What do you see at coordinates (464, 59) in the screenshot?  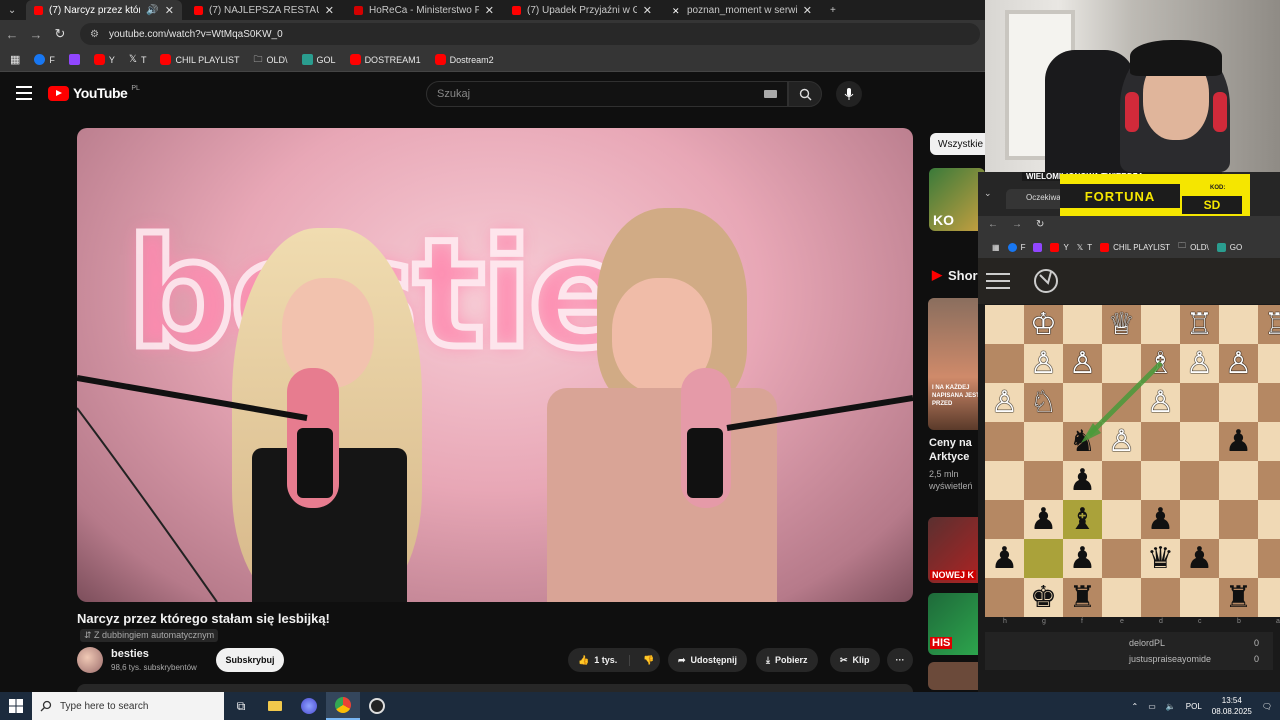 I see `bookmark-dostream2: Dostream2` at bounding box center [464, 59].